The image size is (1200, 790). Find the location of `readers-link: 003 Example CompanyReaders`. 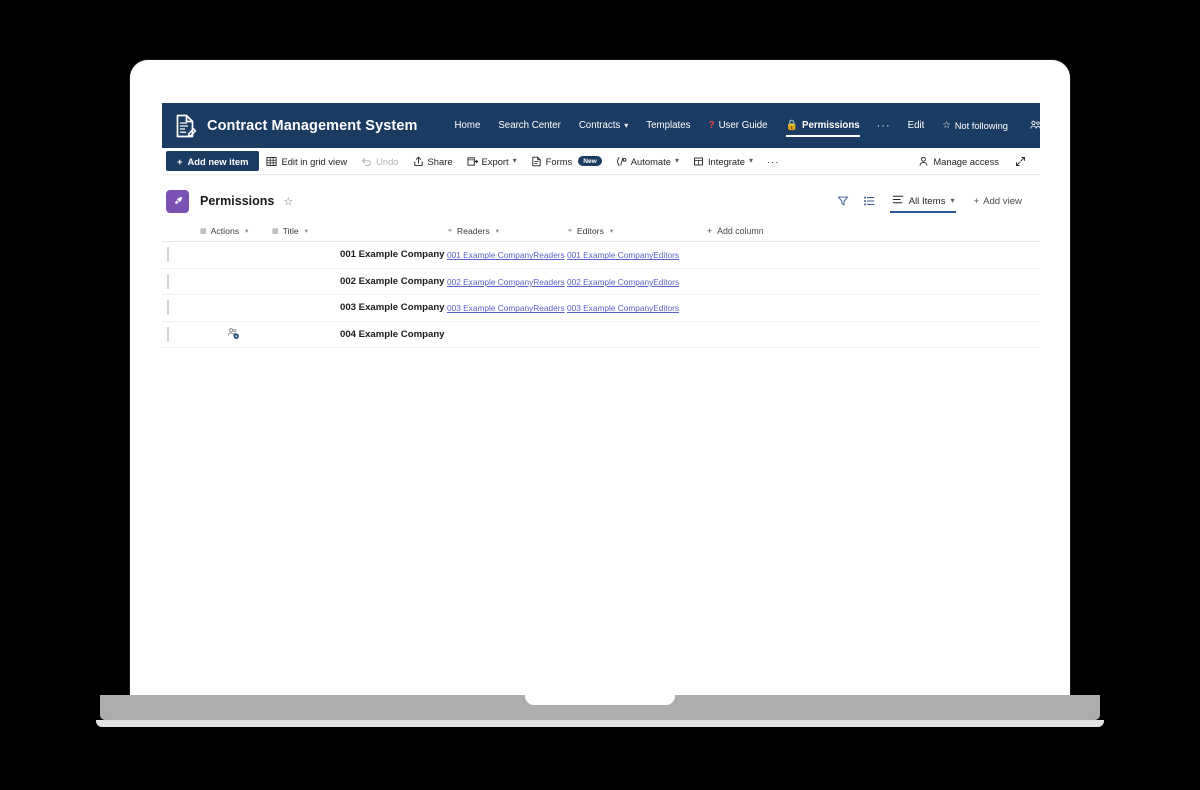

readers-link: 003 Example CompanyReaders is located at coordinates (506, 308).